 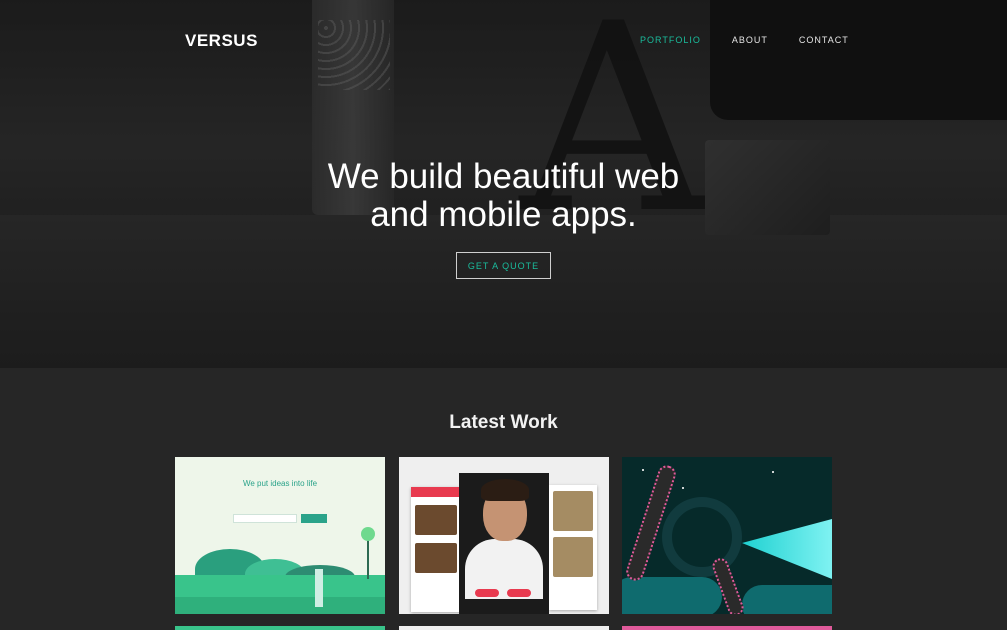 I want to click on card-submit-illustration, so click(x=314, y=518).